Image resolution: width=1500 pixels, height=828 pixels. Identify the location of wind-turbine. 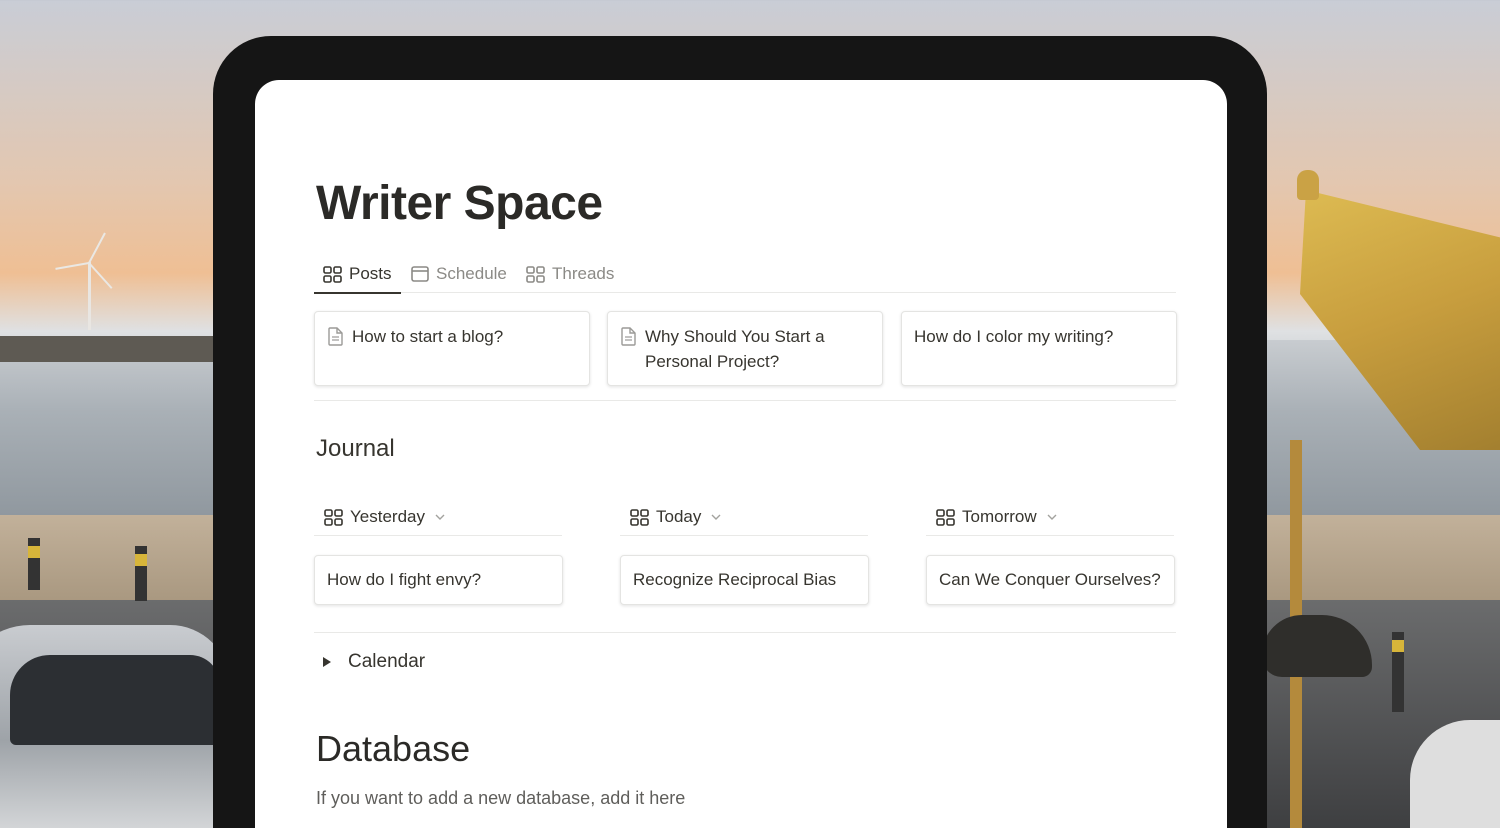
(89, 296).